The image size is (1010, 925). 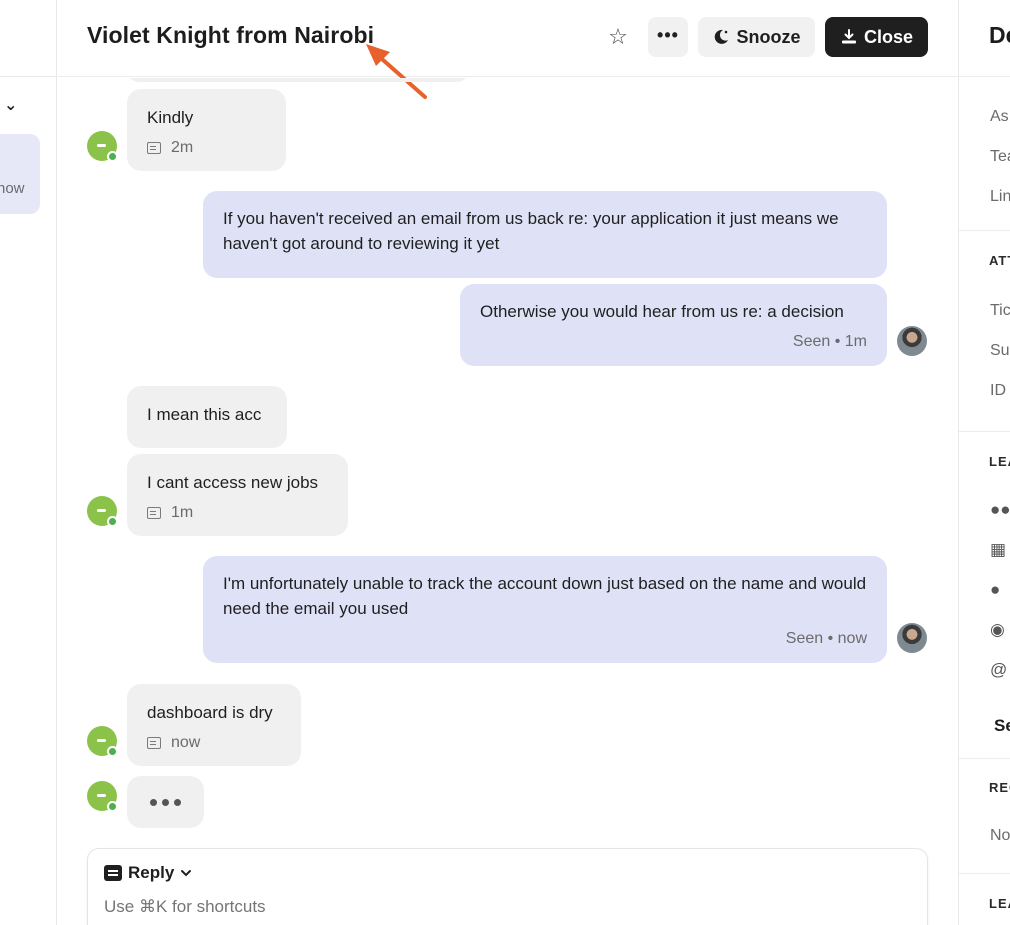 I want to click on at-icon: @, so click(x=999, y=669).